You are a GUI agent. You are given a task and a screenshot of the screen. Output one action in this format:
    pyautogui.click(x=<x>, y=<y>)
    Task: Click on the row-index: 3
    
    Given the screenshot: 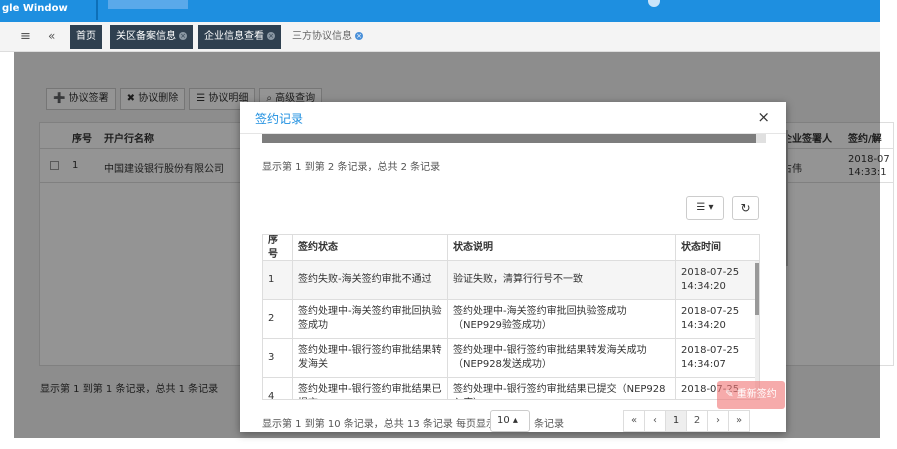 What is the action you would take?
    pyautogui.click(x=278, y=358)
    